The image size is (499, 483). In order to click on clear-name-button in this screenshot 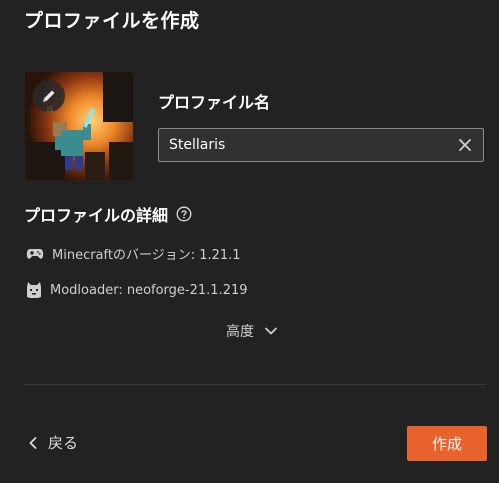, I will do `click(465, 145)`.